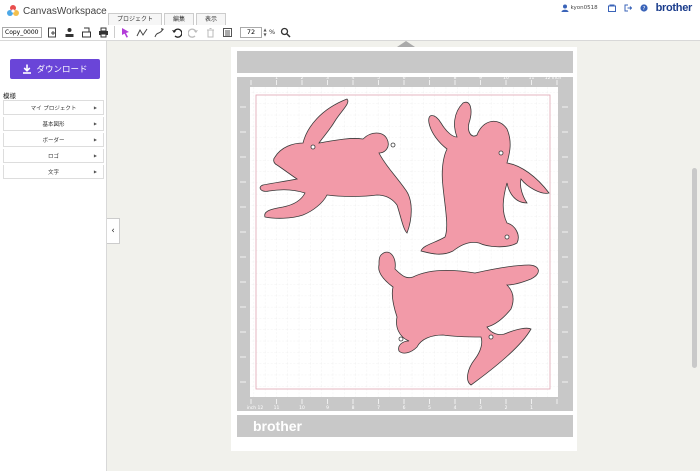  What do you see at coordinates (13, 10) in the screenshot?
I see `canvas-workspace-logo-icon` at bounding box center [13, 10].